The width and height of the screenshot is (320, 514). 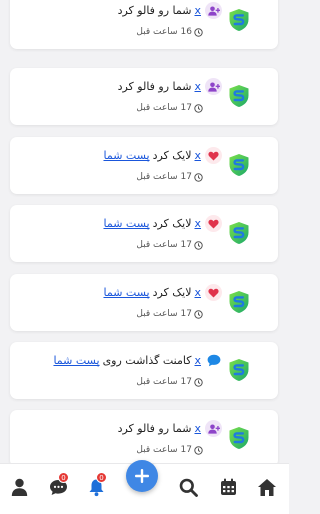 What do you see at coordinates (188, 487) in the screenshot?
I see `search-icon` at bounding box center [188, 487].